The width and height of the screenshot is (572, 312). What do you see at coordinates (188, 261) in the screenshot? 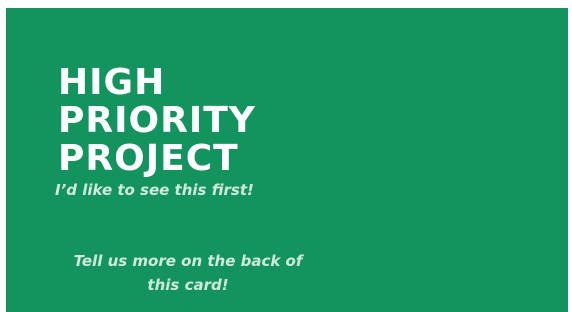
I see `card-footer-line: Tell us more on the back of` at bounding box center [188, 261].